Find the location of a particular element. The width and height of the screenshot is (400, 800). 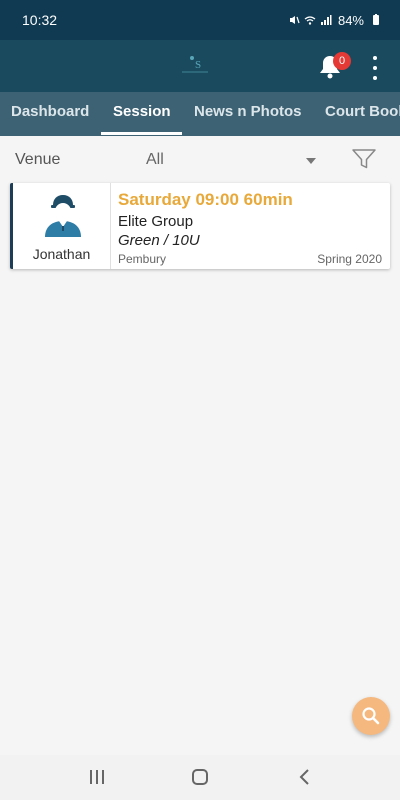

back-icon is located at coordinates (305, 777).